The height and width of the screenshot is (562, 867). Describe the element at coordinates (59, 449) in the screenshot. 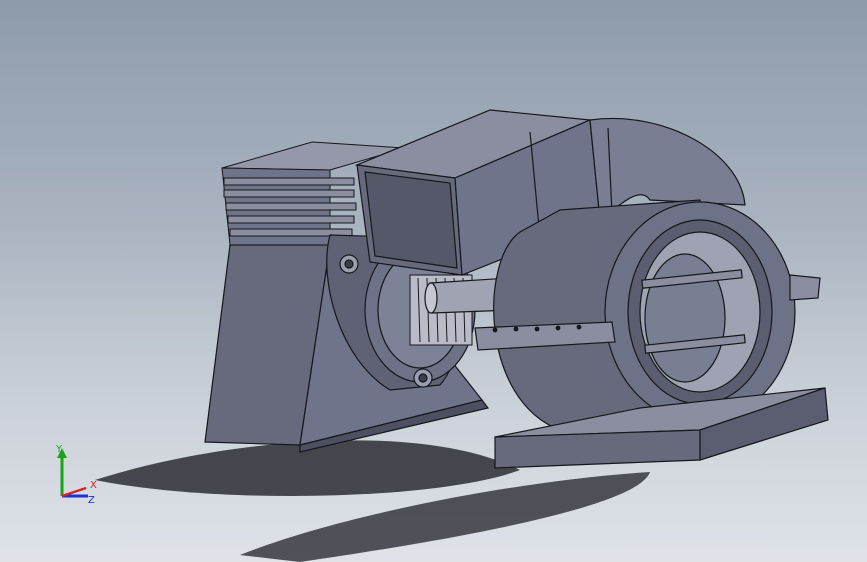

I see `y-axis-label: Y` at that location.